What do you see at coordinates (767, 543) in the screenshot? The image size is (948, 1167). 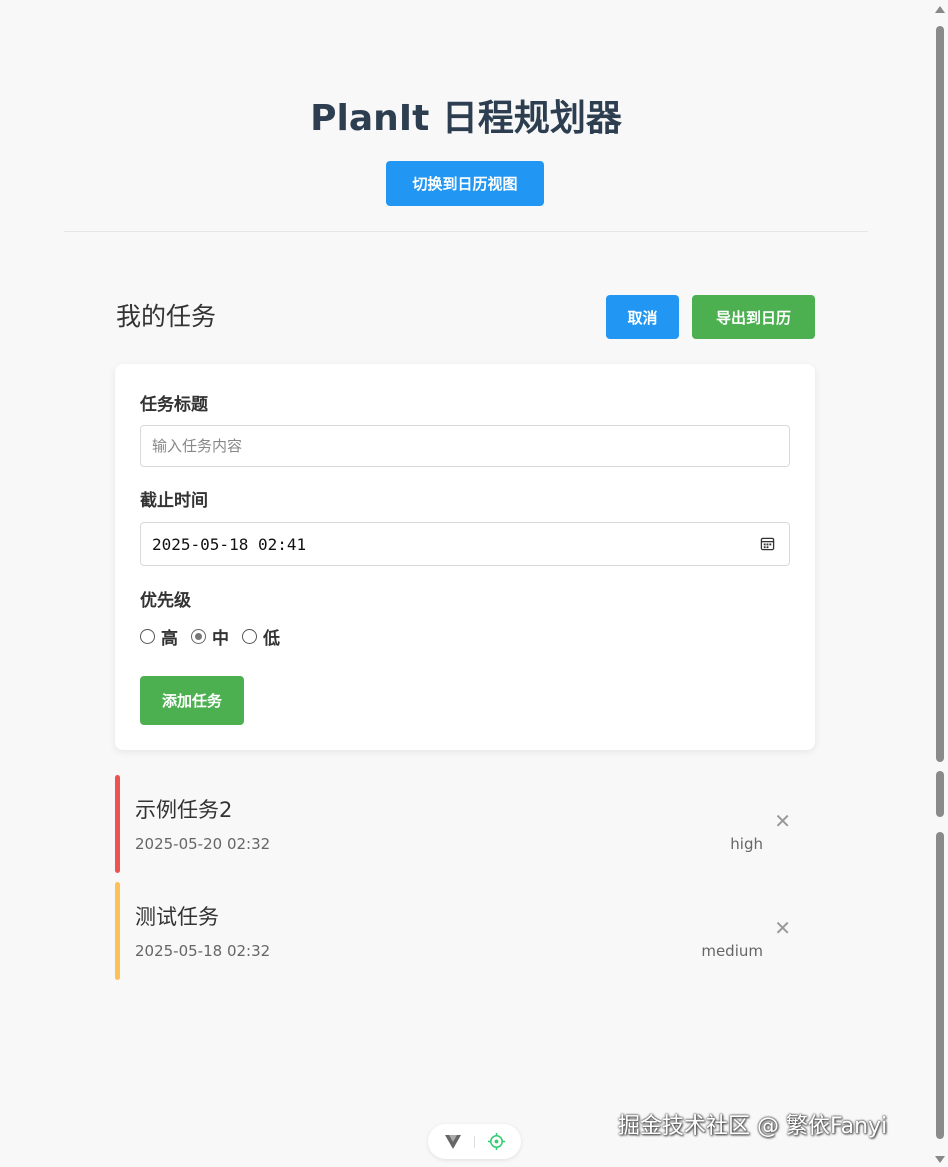 I see `calendar-icon` at bounding box center [767, 543].